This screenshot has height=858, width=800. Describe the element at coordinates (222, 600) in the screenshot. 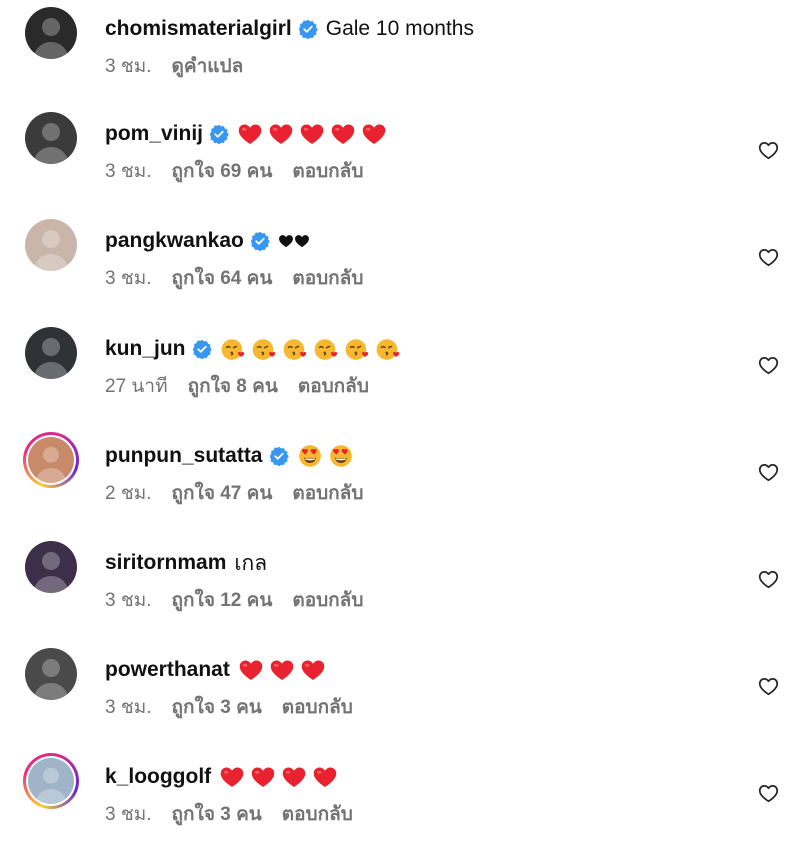

I see `comment-likes: ถูกใจ 12 คน` at that location.